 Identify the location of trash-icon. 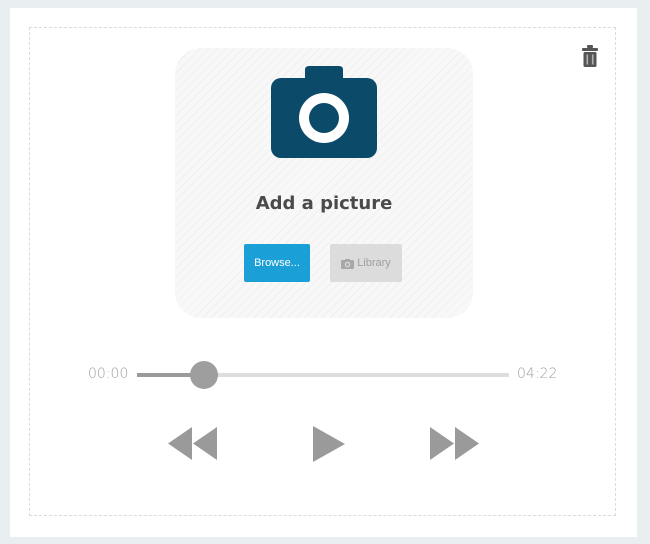
(590, 56).